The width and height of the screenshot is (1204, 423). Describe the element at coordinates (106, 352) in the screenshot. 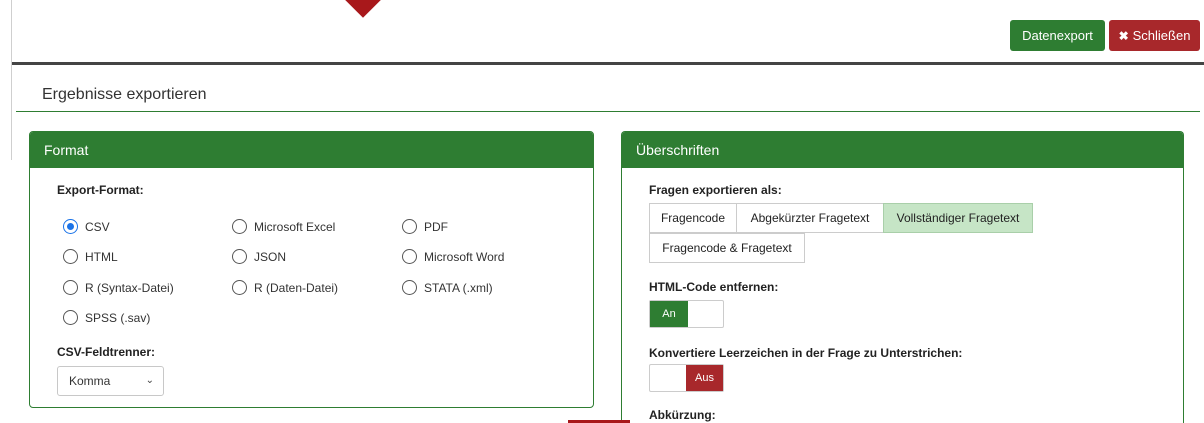

I see `csv-separator-label: CSV-Feldtrenner:` at that location.